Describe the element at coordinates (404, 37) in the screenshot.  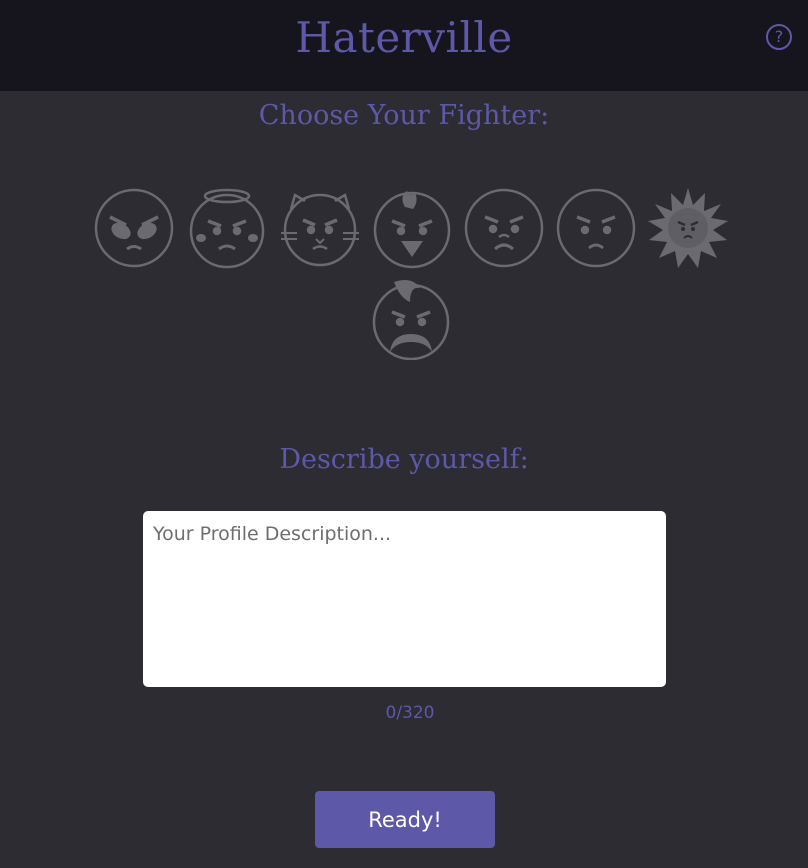
I see `app-title: Haterville` at that location.